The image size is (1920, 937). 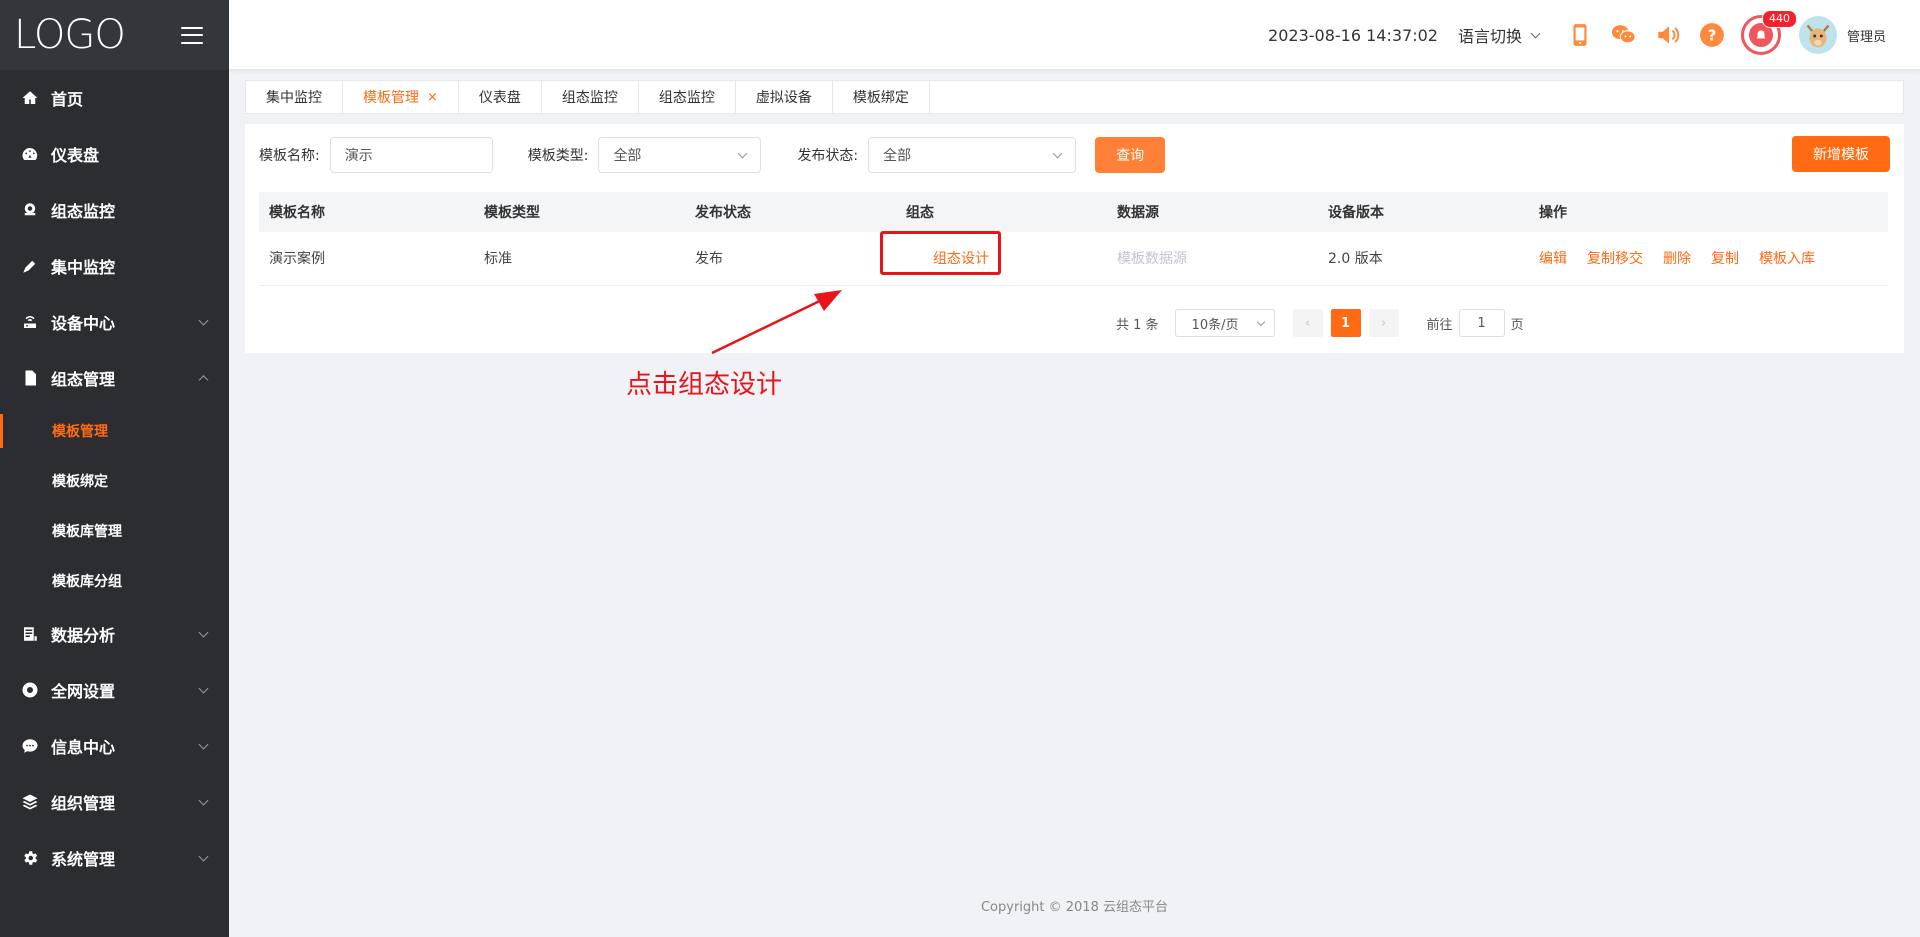 What do you see at coordinates (203, 380) in the screenshot?
I see `chevron-up-icon` at bounding box center [203, 380].